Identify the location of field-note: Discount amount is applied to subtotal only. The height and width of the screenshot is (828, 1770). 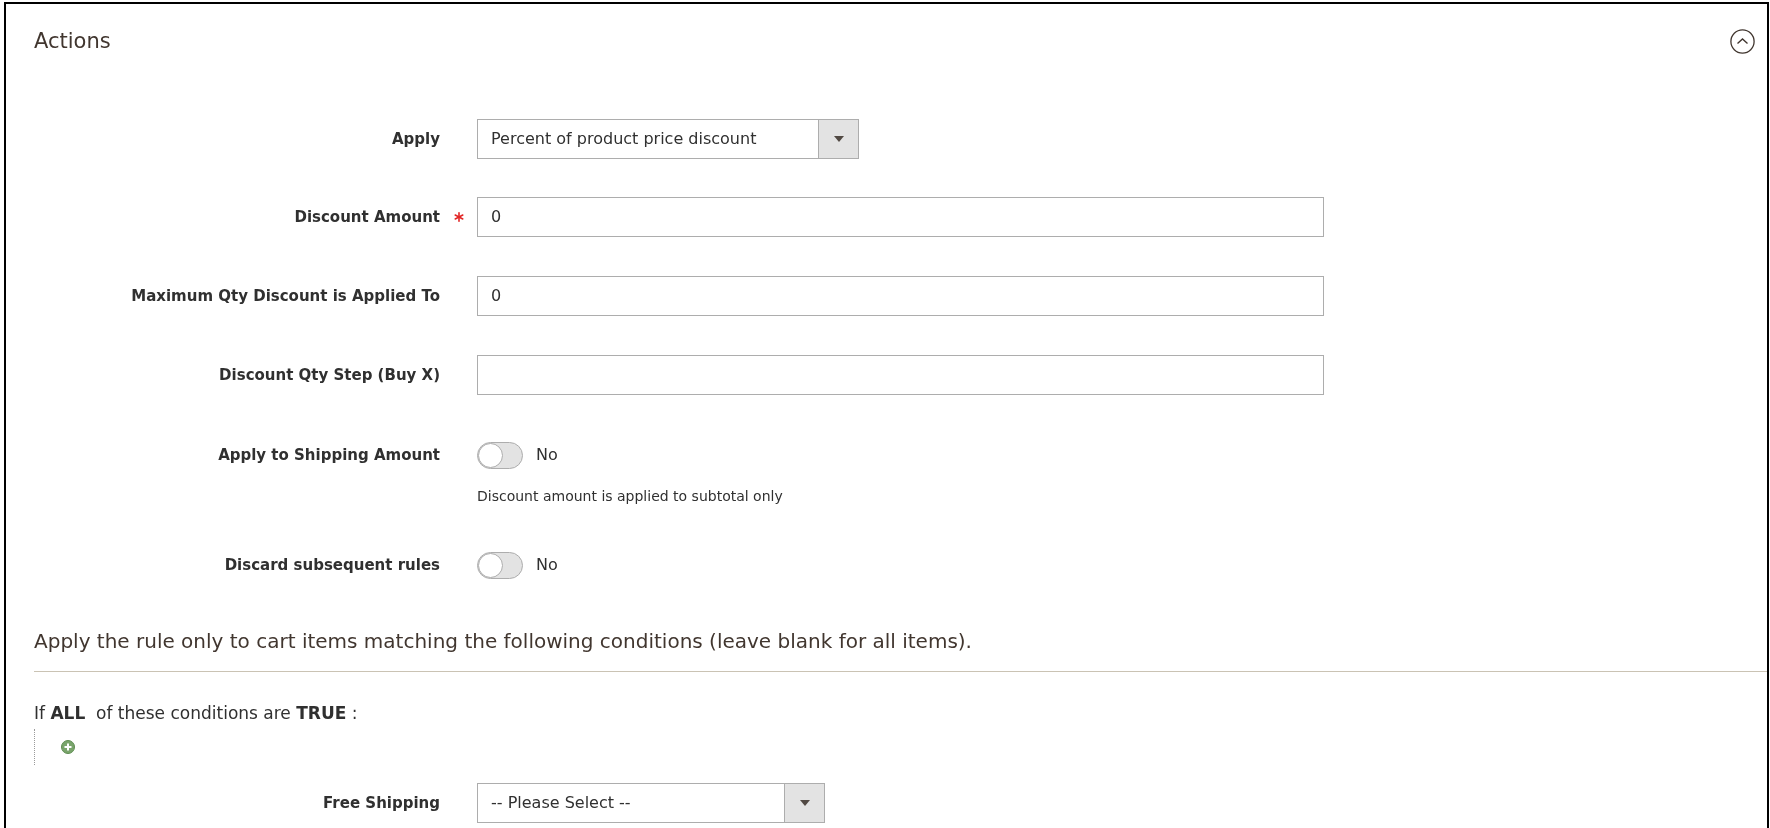
(630, 496).